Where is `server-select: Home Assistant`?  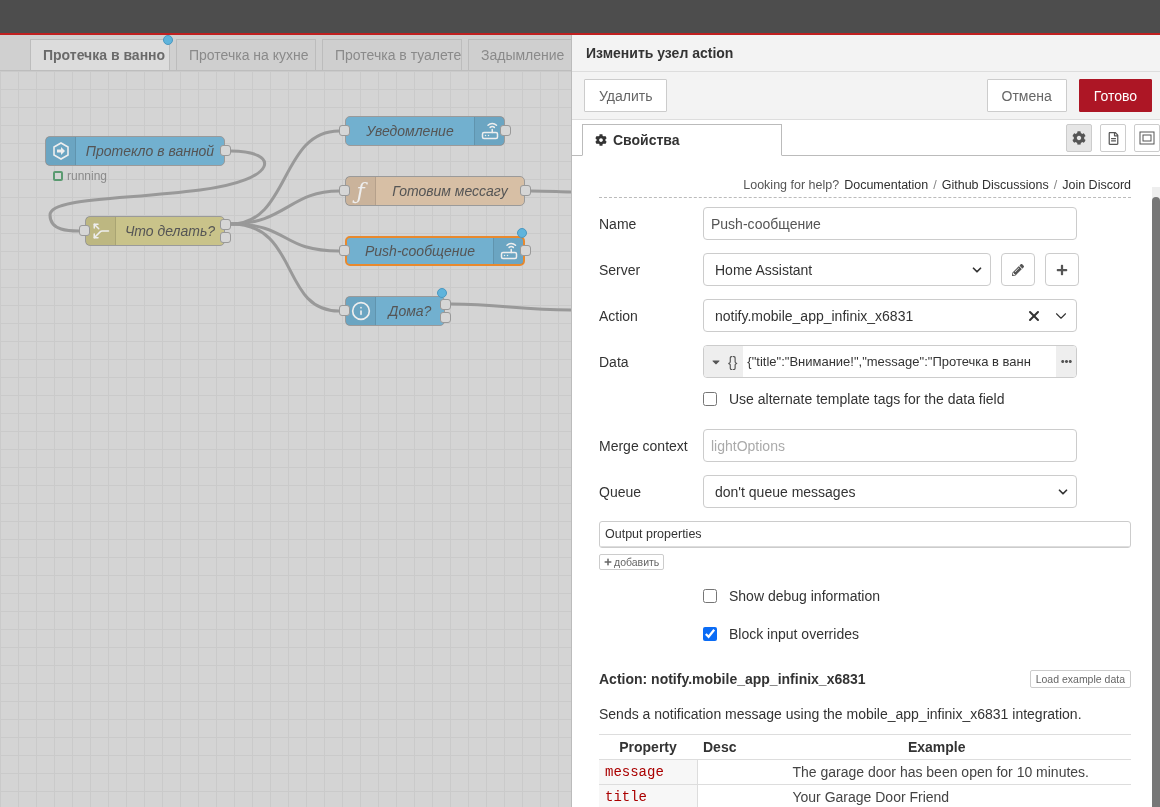
server-select: Home Assistant is located at coordinates (847, 269).